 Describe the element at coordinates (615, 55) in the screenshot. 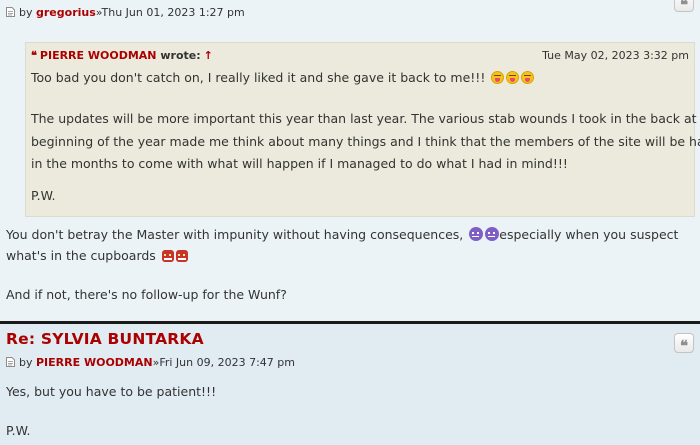

I see `quote-date: Tue May 02, 2023 3:32 pm` at that location.